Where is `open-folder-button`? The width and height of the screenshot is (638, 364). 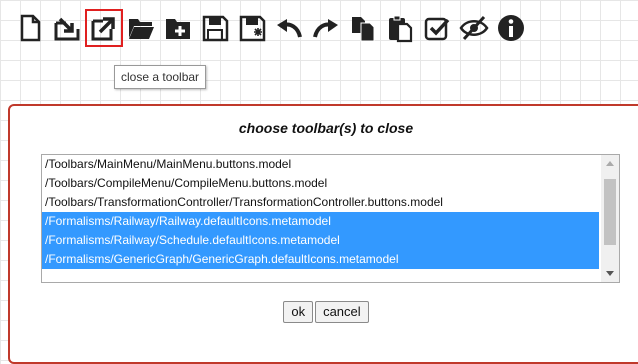 open-folder-button is located at coordinates (141, 28).